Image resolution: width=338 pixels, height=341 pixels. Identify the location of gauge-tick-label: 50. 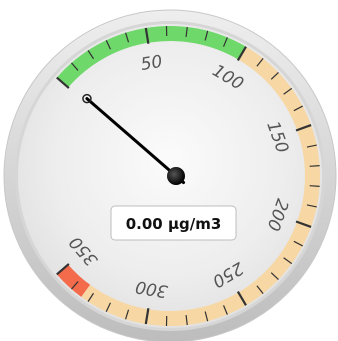
(151, 63).